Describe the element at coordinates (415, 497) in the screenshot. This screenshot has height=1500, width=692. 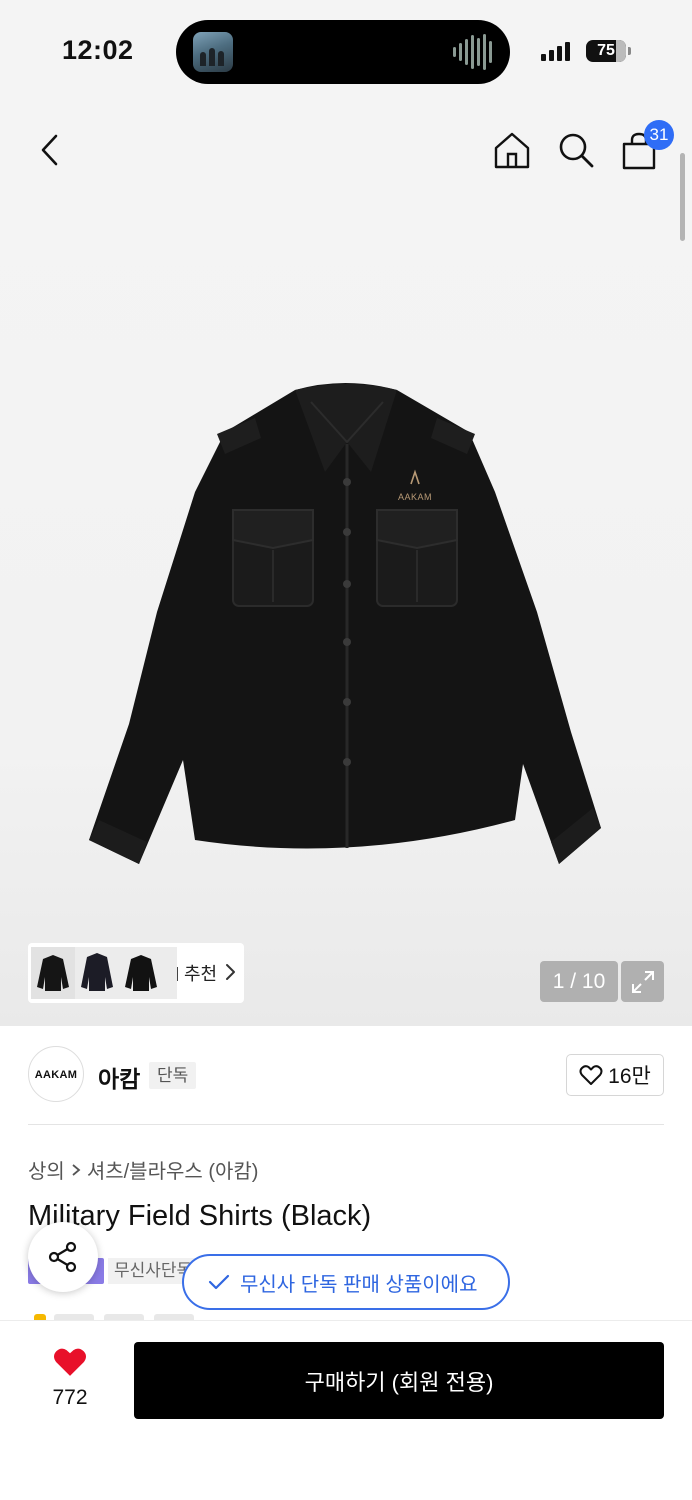
I see `shirt-embroidery-logo: AAKAM` at that location.